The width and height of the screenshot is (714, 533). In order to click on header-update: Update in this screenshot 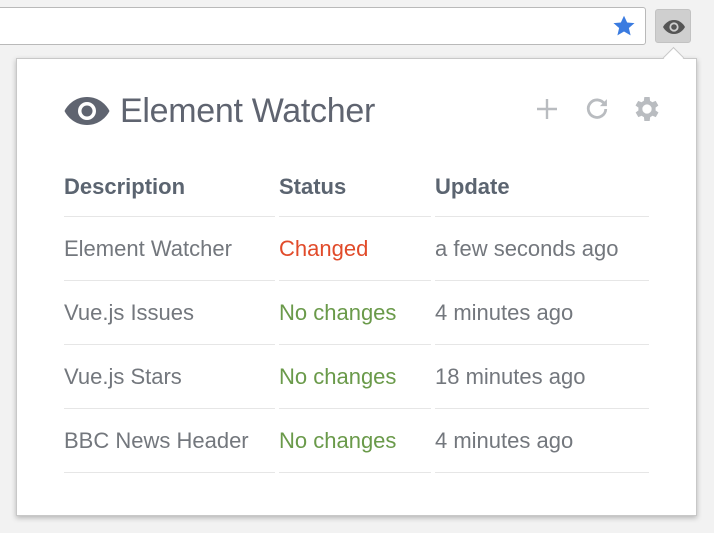, I will do `click(542, 186)`.